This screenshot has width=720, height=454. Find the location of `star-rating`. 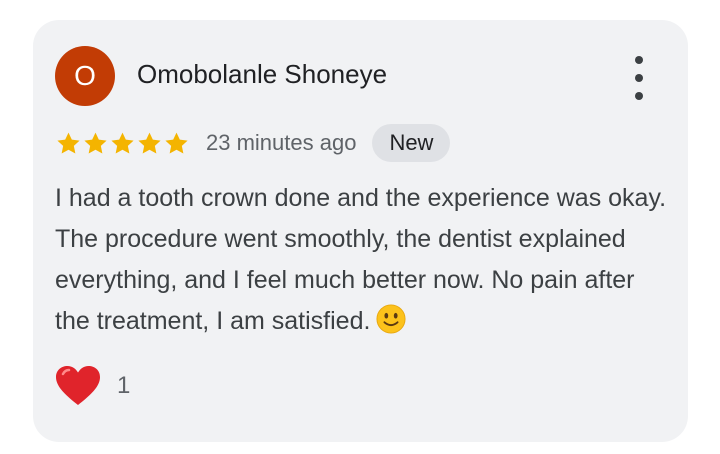

star-rating is located at coordinates (122, 143).